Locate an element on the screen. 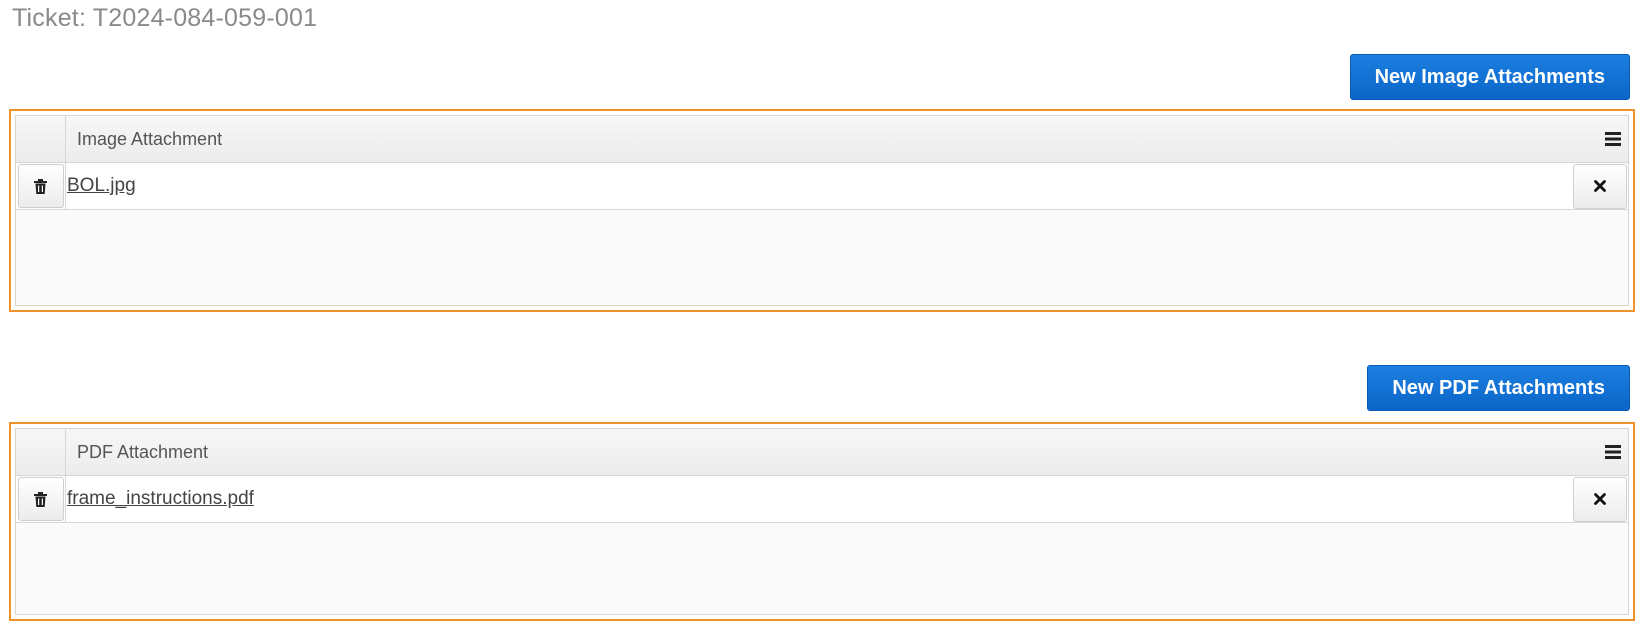 This screenshot has width=1641, height=644. page-title: Ticket: T2024-084-059-001 is located at coordinates (165, 18).